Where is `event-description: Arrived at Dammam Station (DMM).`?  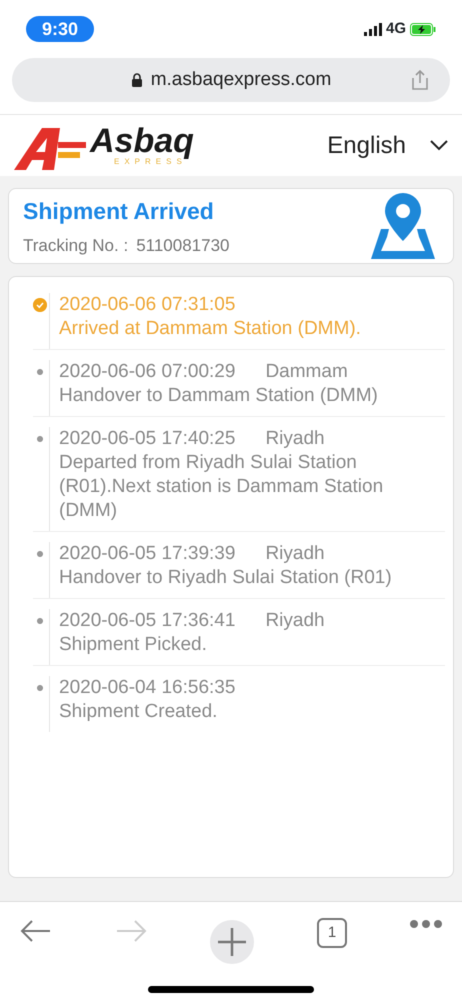
event-description: Arrived at Dammam Station (DMM). is located at coordinates (210, 329).